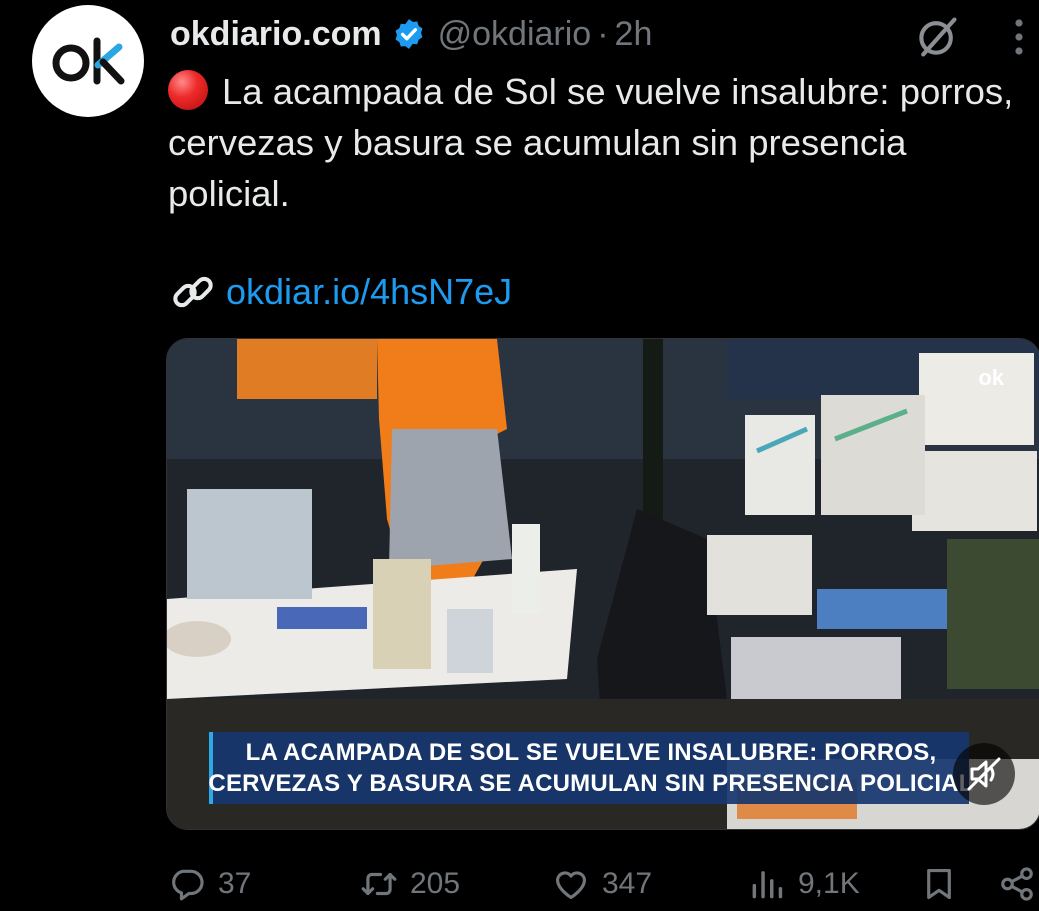  Describe the element at coordinates (209, 884) in the screenshot. I see `reply-button: 37` at that location.